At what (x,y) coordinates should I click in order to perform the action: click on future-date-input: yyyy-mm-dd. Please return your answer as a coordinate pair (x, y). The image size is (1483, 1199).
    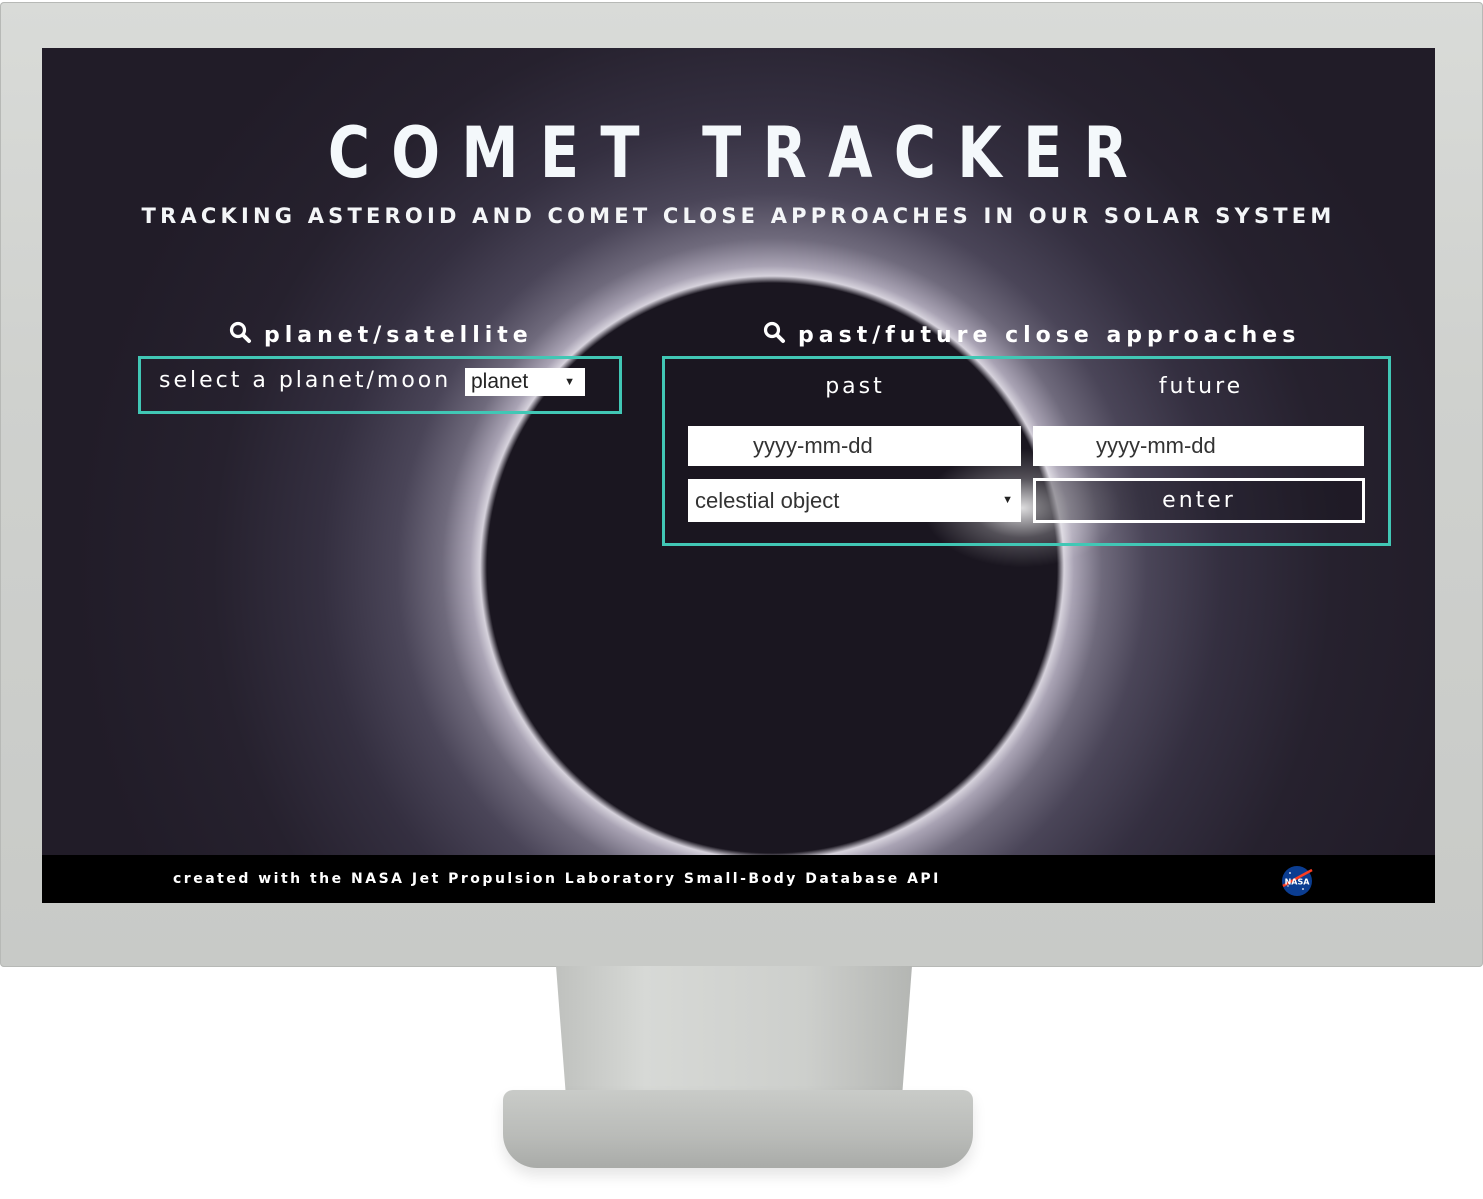
    Looking at the image, I should click on (1198, 446).